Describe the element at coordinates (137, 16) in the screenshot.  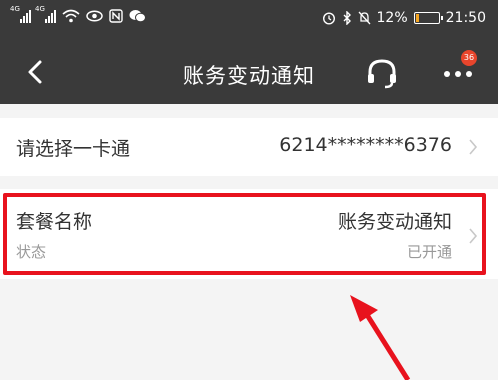
I see `wechat-icon` at that location.